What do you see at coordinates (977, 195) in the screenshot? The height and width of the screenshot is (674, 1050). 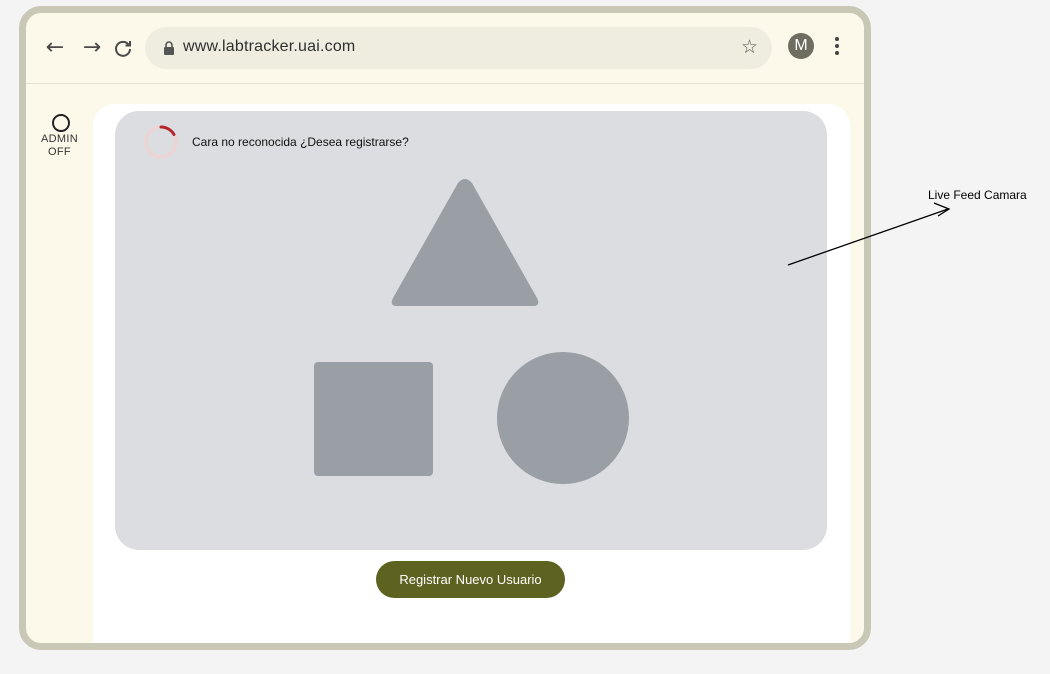 I see `annotation-label: Live Feed Camara` at bounding box center [977, 195].